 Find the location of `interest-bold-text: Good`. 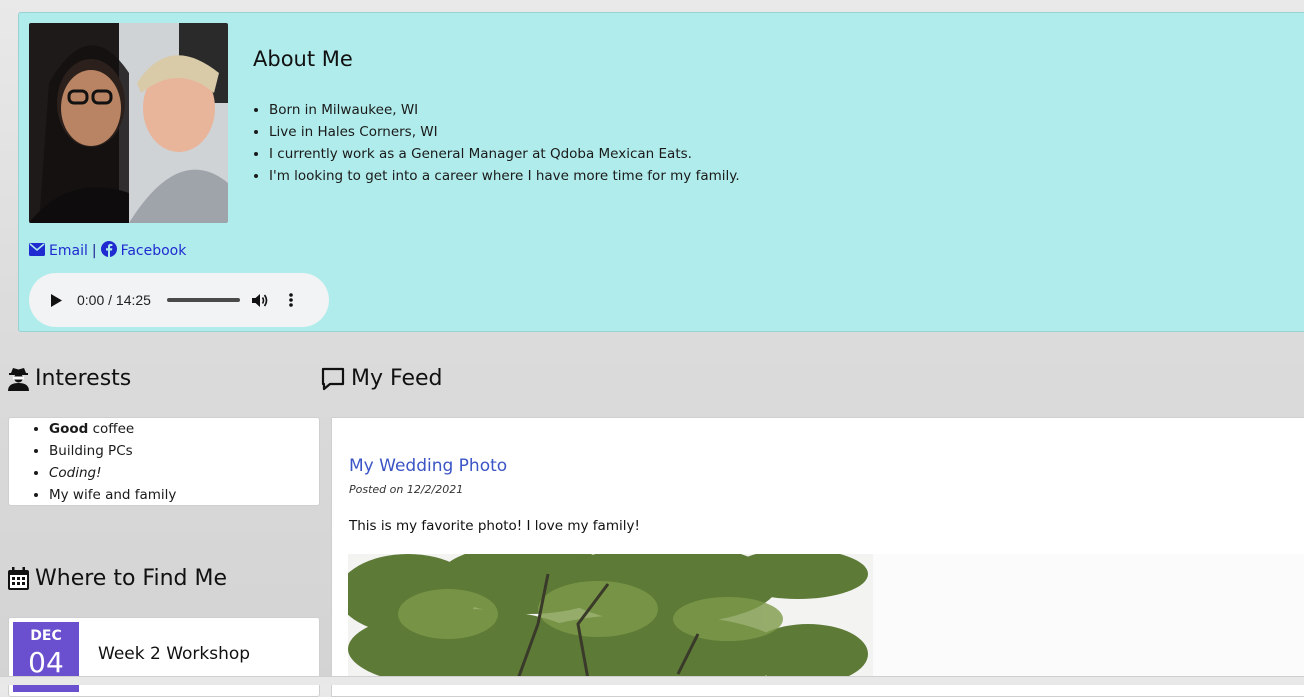

interest-bold-text: Good is located at coordinates (69, 429).